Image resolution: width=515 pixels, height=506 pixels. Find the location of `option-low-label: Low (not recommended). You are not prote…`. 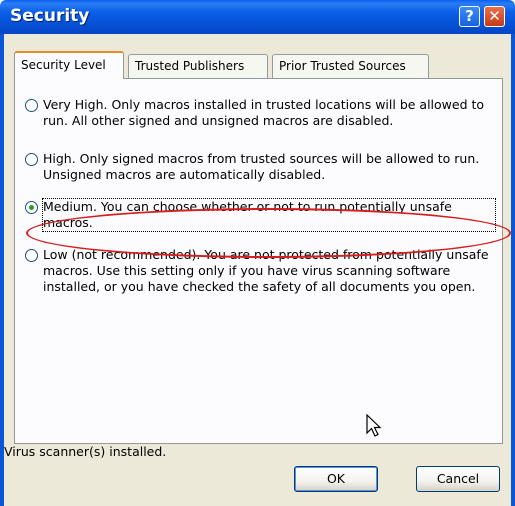

option-low-label: Low (not recommended). You are not prote… is located at coordinates (266, 270).